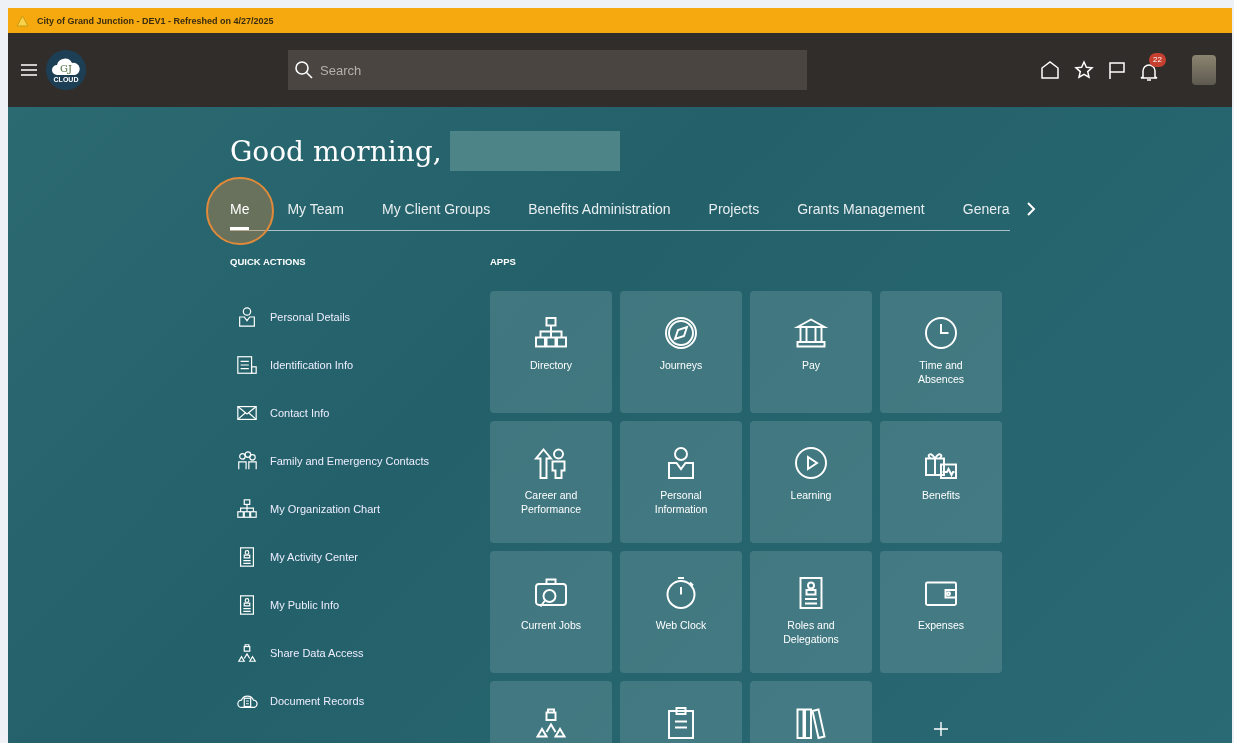  Describe the element at coordinates (734, 210) in the screenshot. I see `tab: Projects` at that location.